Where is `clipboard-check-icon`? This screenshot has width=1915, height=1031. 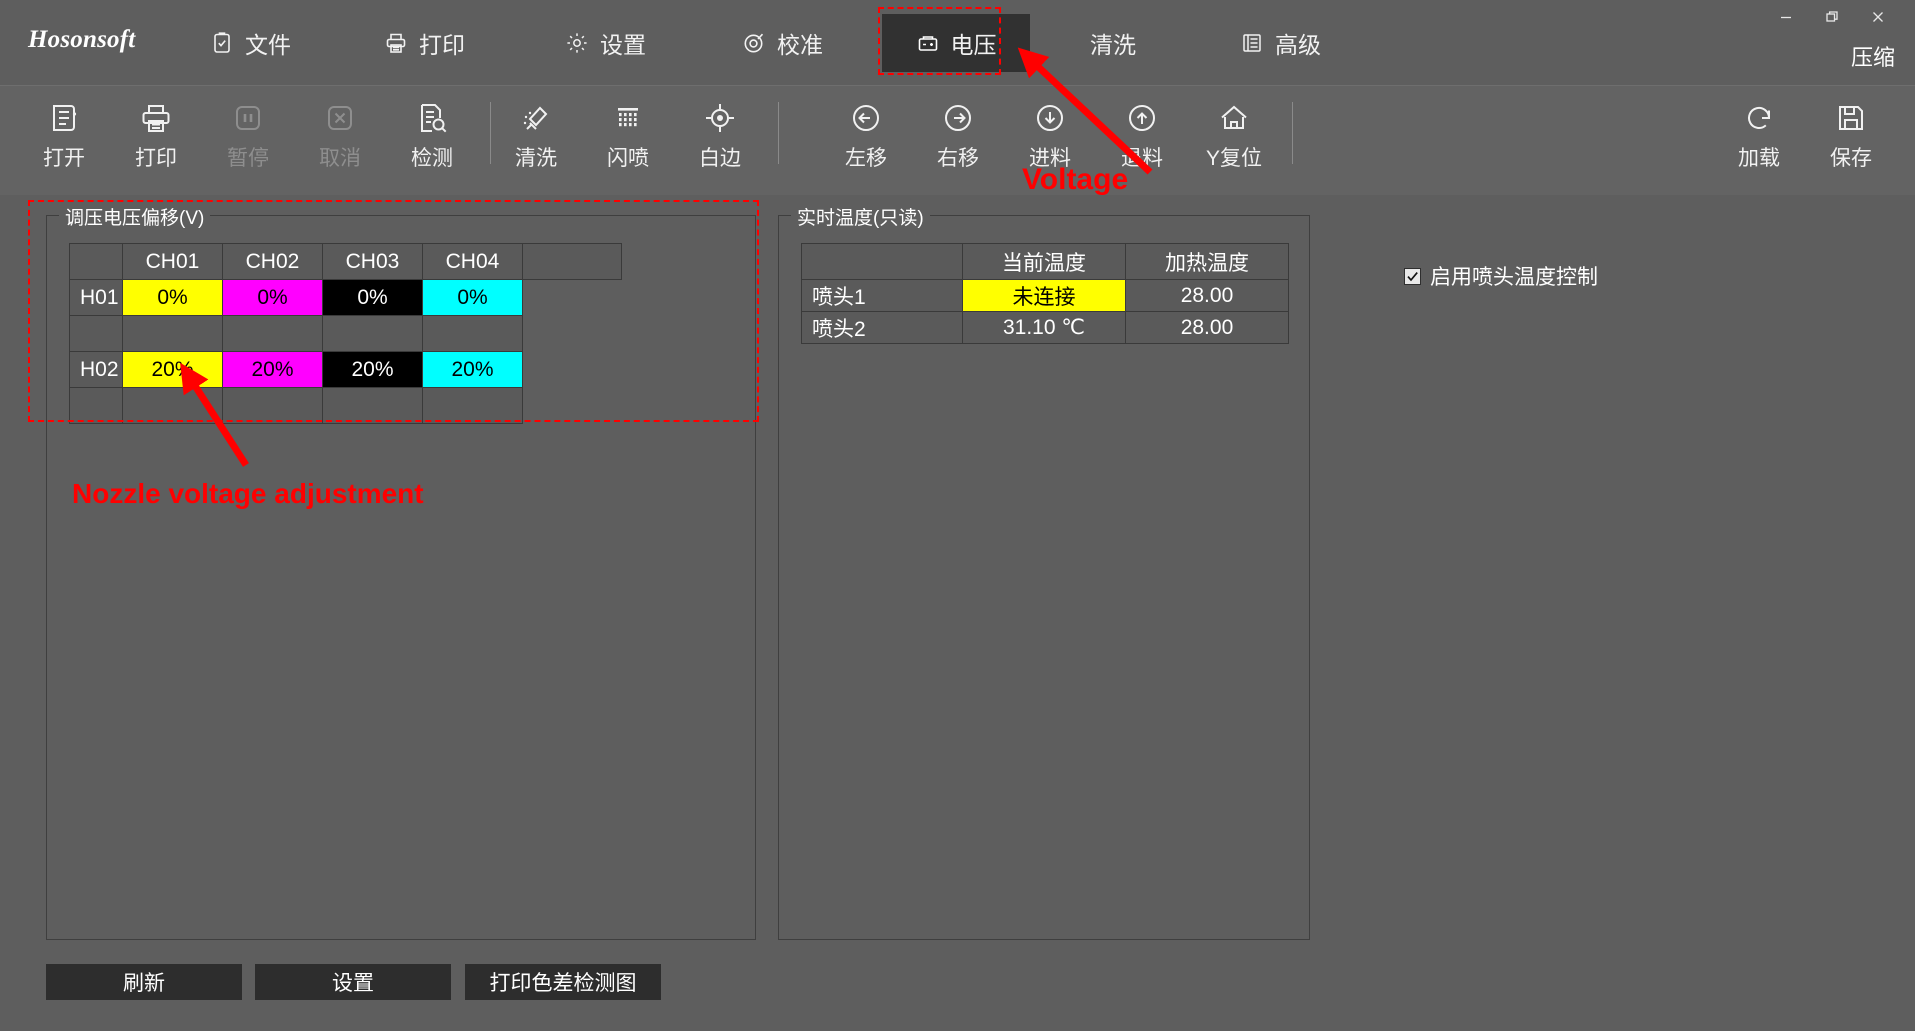
clipboard-check-icon is located at coordinates (222, 43).